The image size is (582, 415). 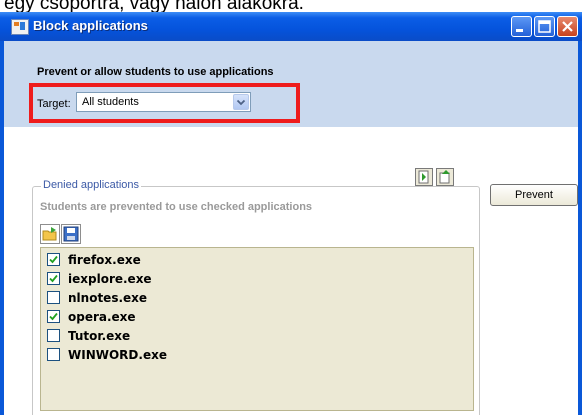 I want to click on export-button, so click(x=445, y=177).